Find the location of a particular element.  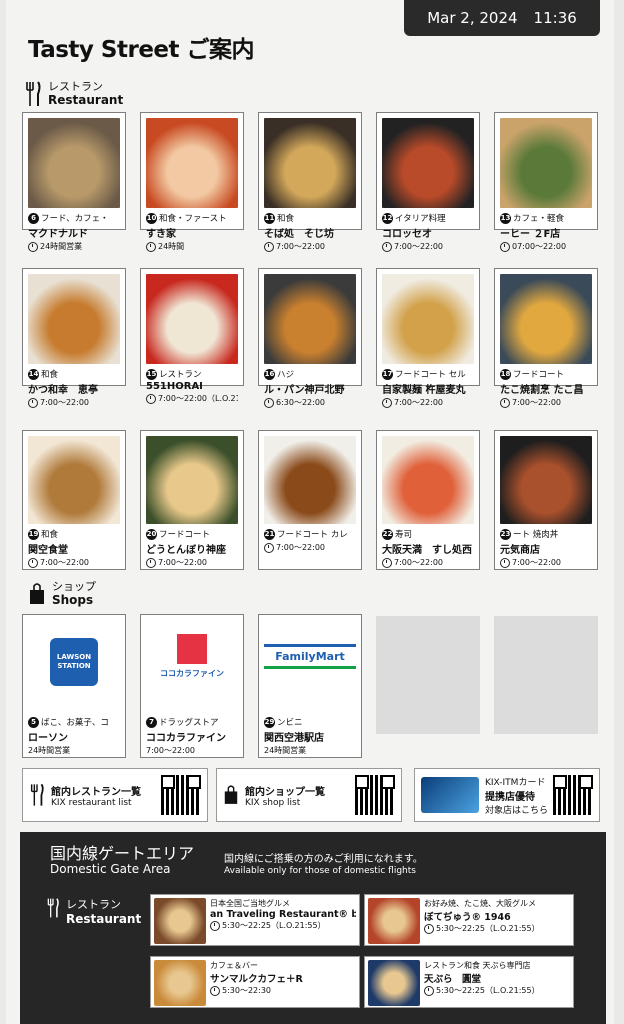

restaurant-name: ーヒー ２F店 is located at coordinates (530, 234).